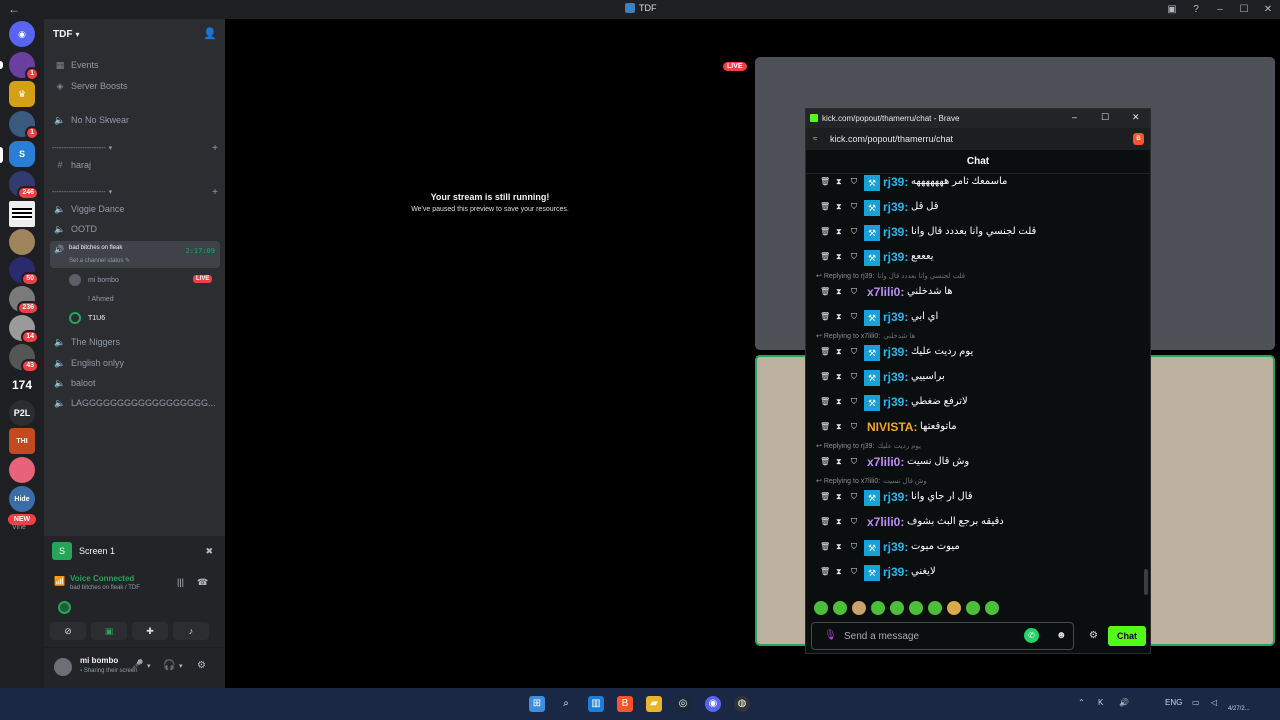  Describe the element at coordinates (973, 208) in the screenshot. I see `chat-message: 🗑 ⧗ ⛉ ⚒ rj39: قل قل` at that location.